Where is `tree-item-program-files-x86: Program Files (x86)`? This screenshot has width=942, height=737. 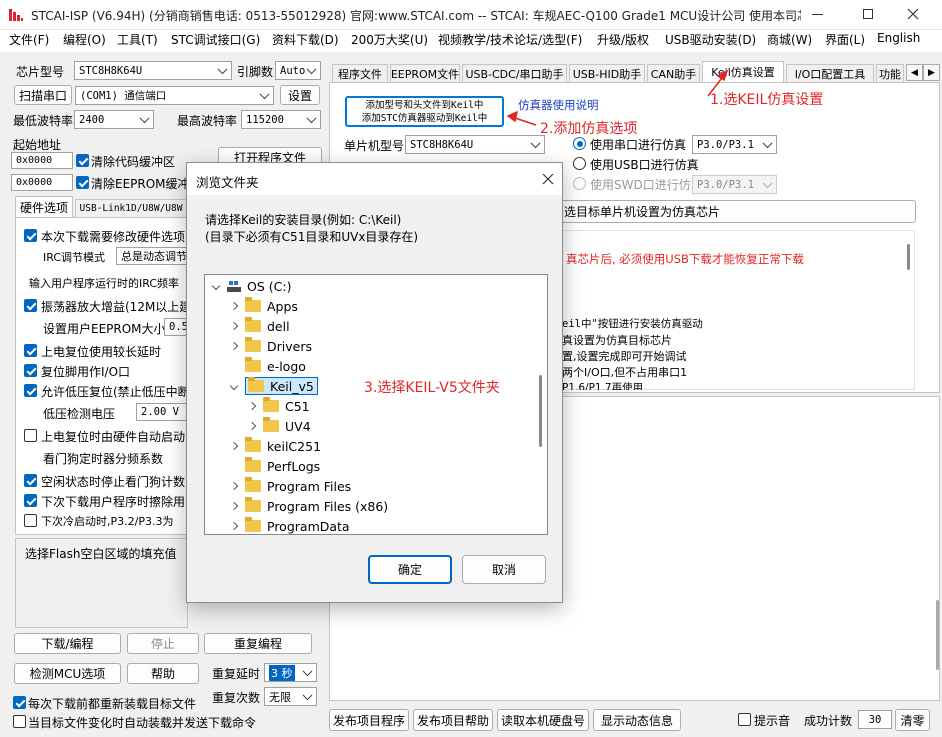
tree-item-program-files-x86: Program Files (x86) is located at coordinates (378, 506).